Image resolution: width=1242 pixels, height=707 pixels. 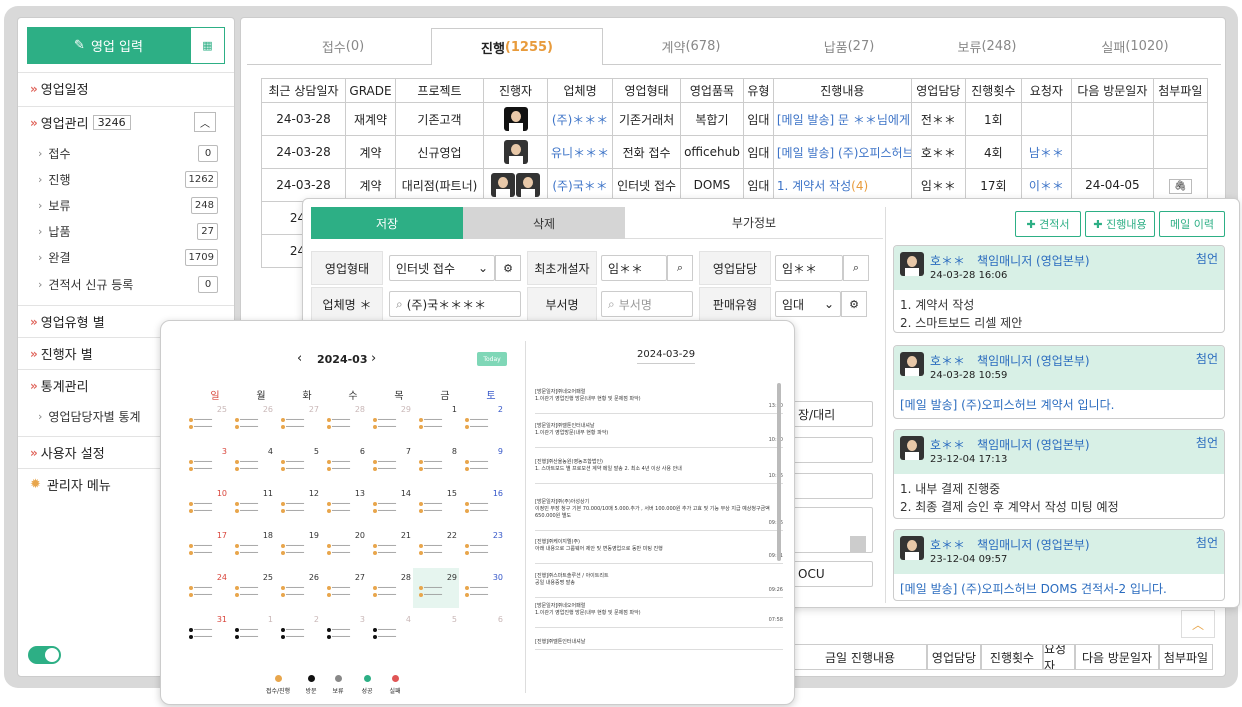 What do you see at coordinates (128, 257) in the screenshot?
I see `sub-item-complete: › 완결 1709` at bounding box center [128, 257].